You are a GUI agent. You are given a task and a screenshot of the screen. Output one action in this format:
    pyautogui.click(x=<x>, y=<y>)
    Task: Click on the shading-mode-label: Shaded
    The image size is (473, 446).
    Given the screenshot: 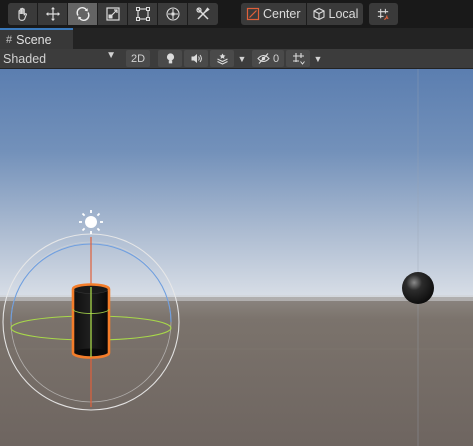 What is the action you would take?
    pyautogui.click(x=25, y=58)
    